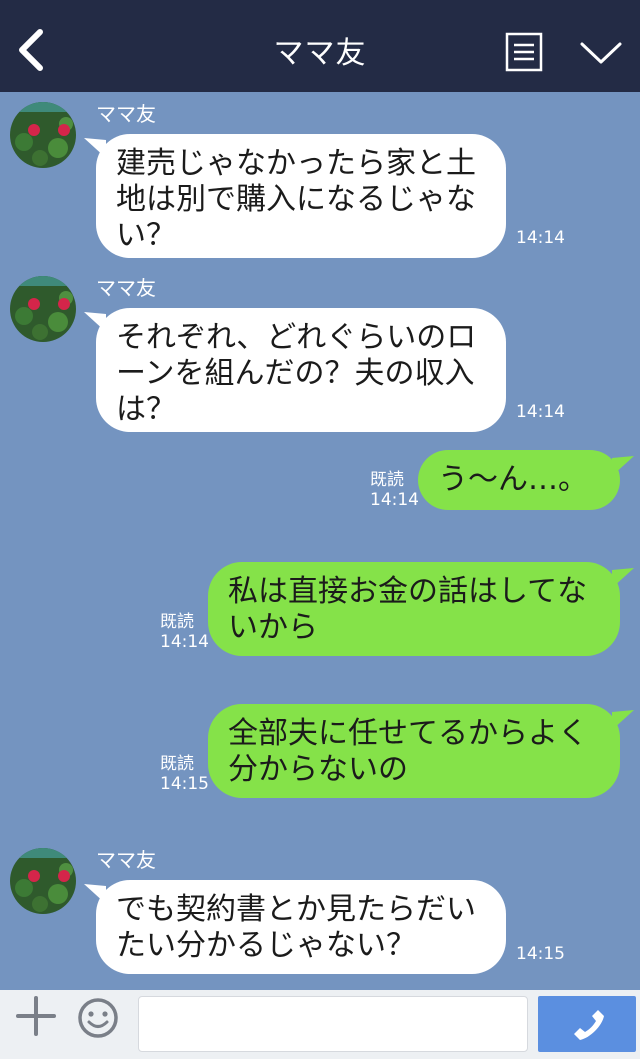 The image size is (640, 1059). Describe the element at coordinates (320, 53) in the screenshot. I see `chat-title: ママ友` at that location.